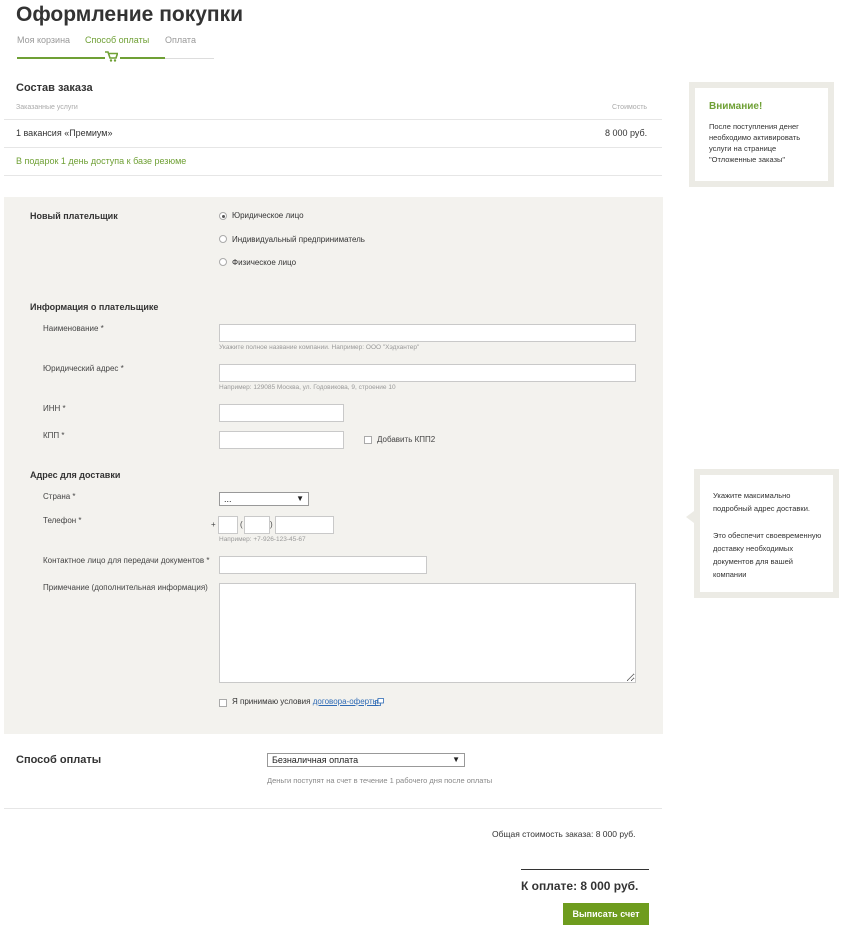  I want to click on legal-address-input, so click(427, 373).